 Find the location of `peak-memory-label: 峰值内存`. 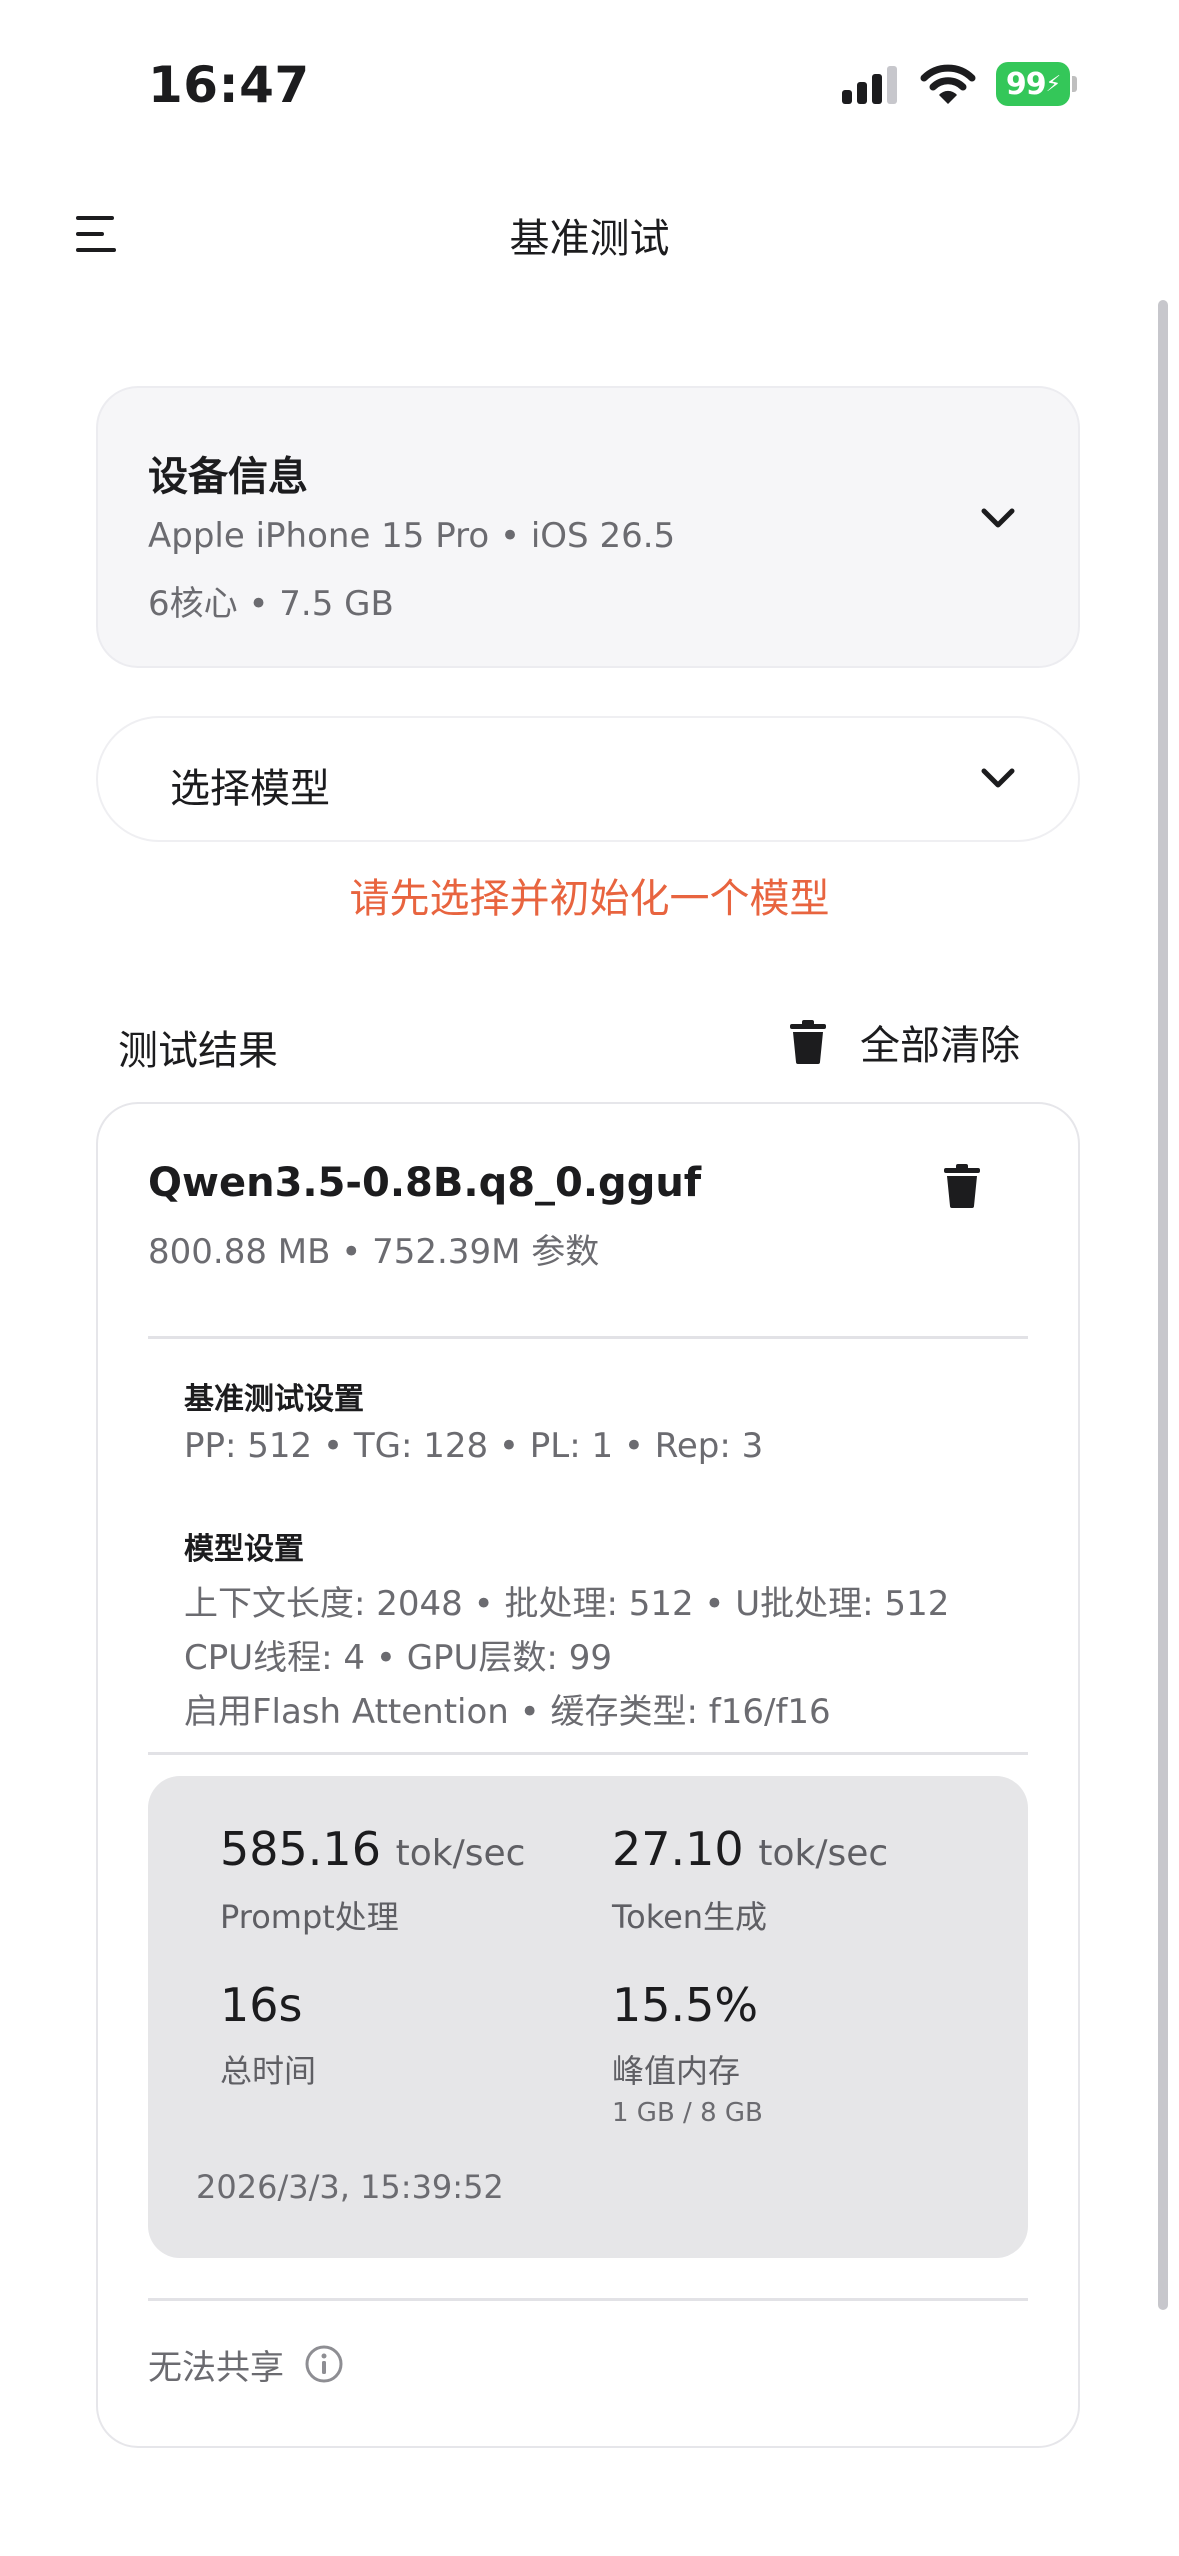

peak-memory-label: 峰值内存 is located at coordinates (676, 2071).